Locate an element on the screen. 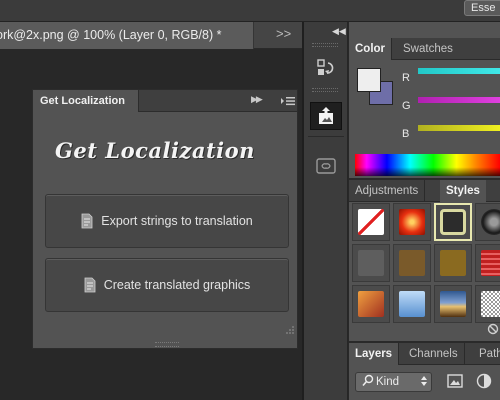 Image resolution: width=500 pixels, height=400 pixels. style-swatch-bronze is located at coordinates (412, 263).